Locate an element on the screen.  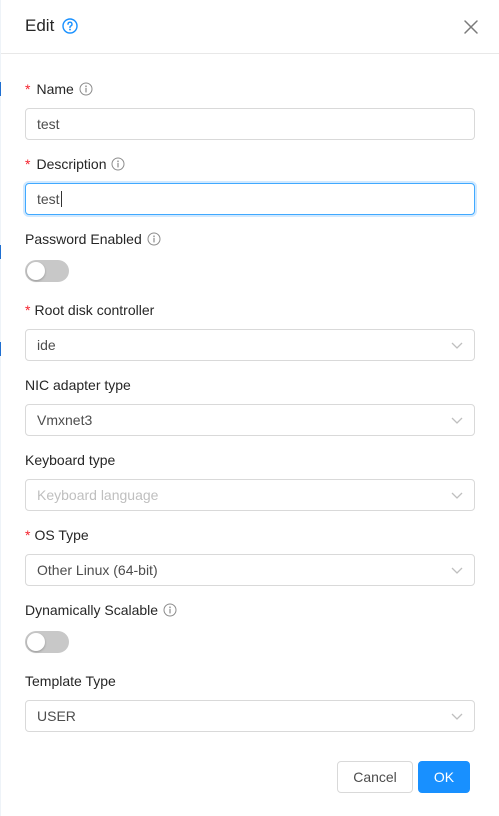
keyboard-type-placeholder: Keyboard language is located at coordinates (98, 495).